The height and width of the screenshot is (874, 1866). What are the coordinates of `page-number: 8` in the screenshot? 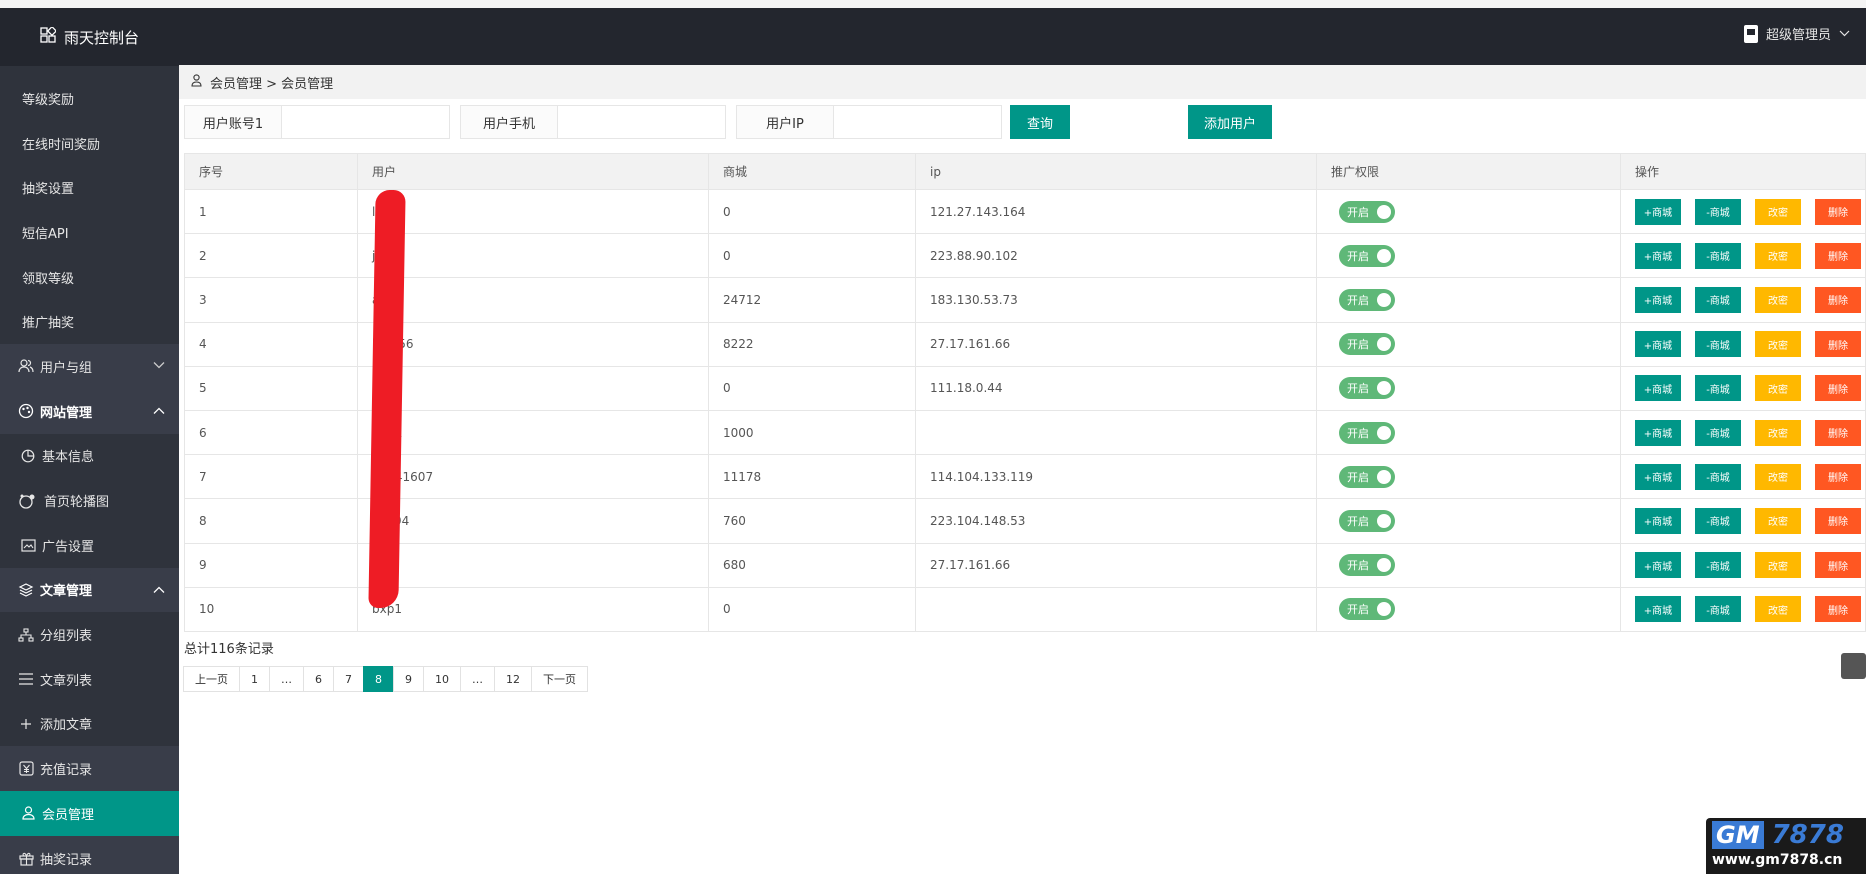 It's located at (378, 679).